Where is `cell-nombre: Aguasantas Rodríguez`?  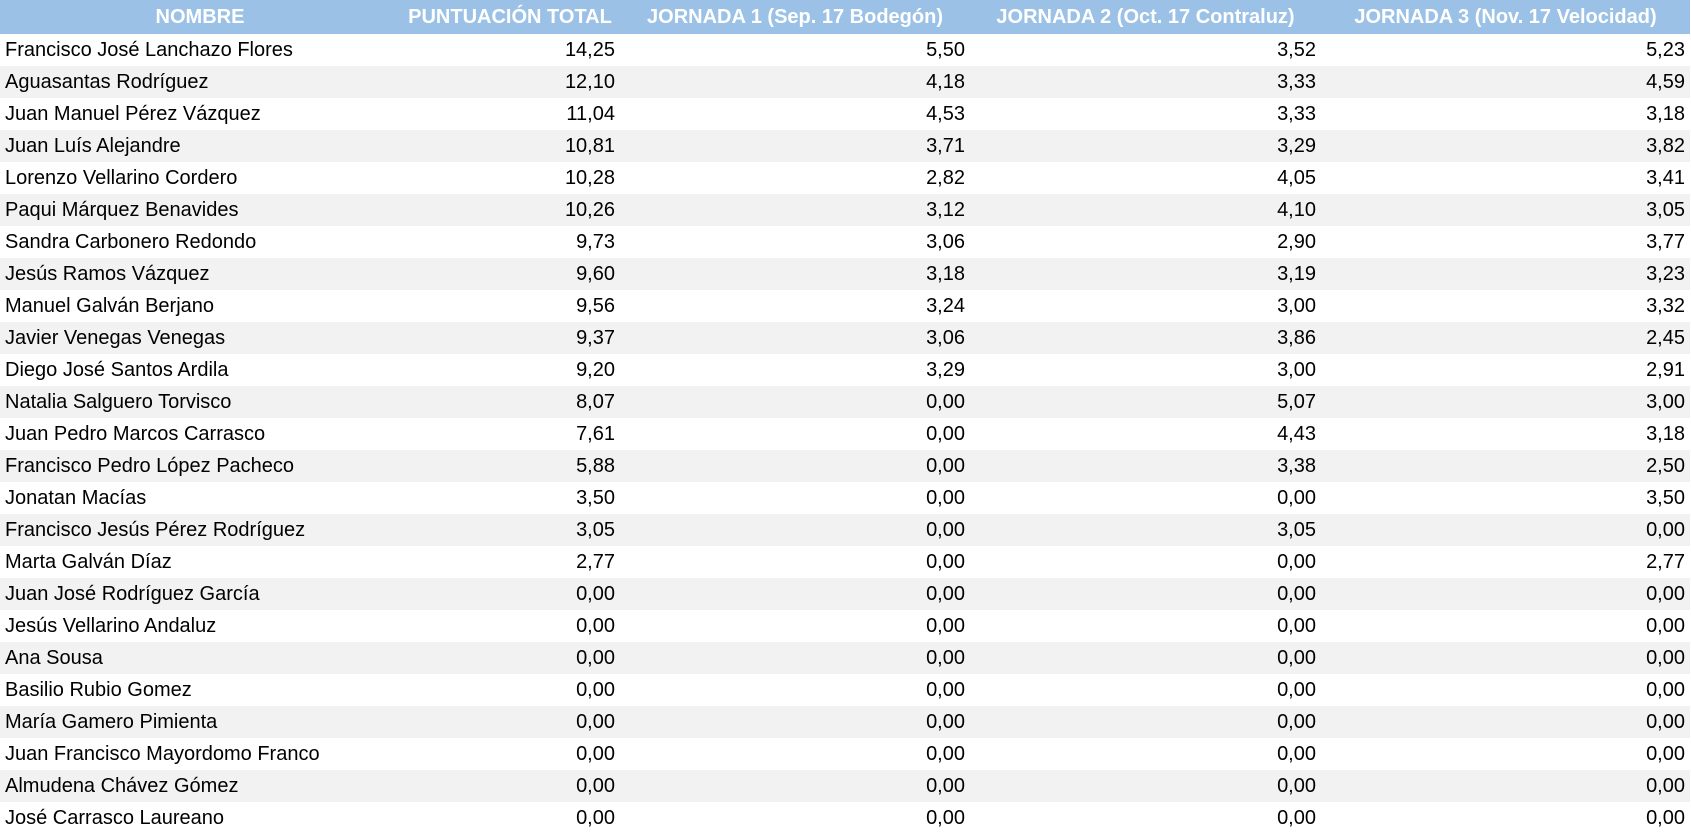 cell-nombre: Aguasantas Rodríguez is located at coordinates (200, 82).